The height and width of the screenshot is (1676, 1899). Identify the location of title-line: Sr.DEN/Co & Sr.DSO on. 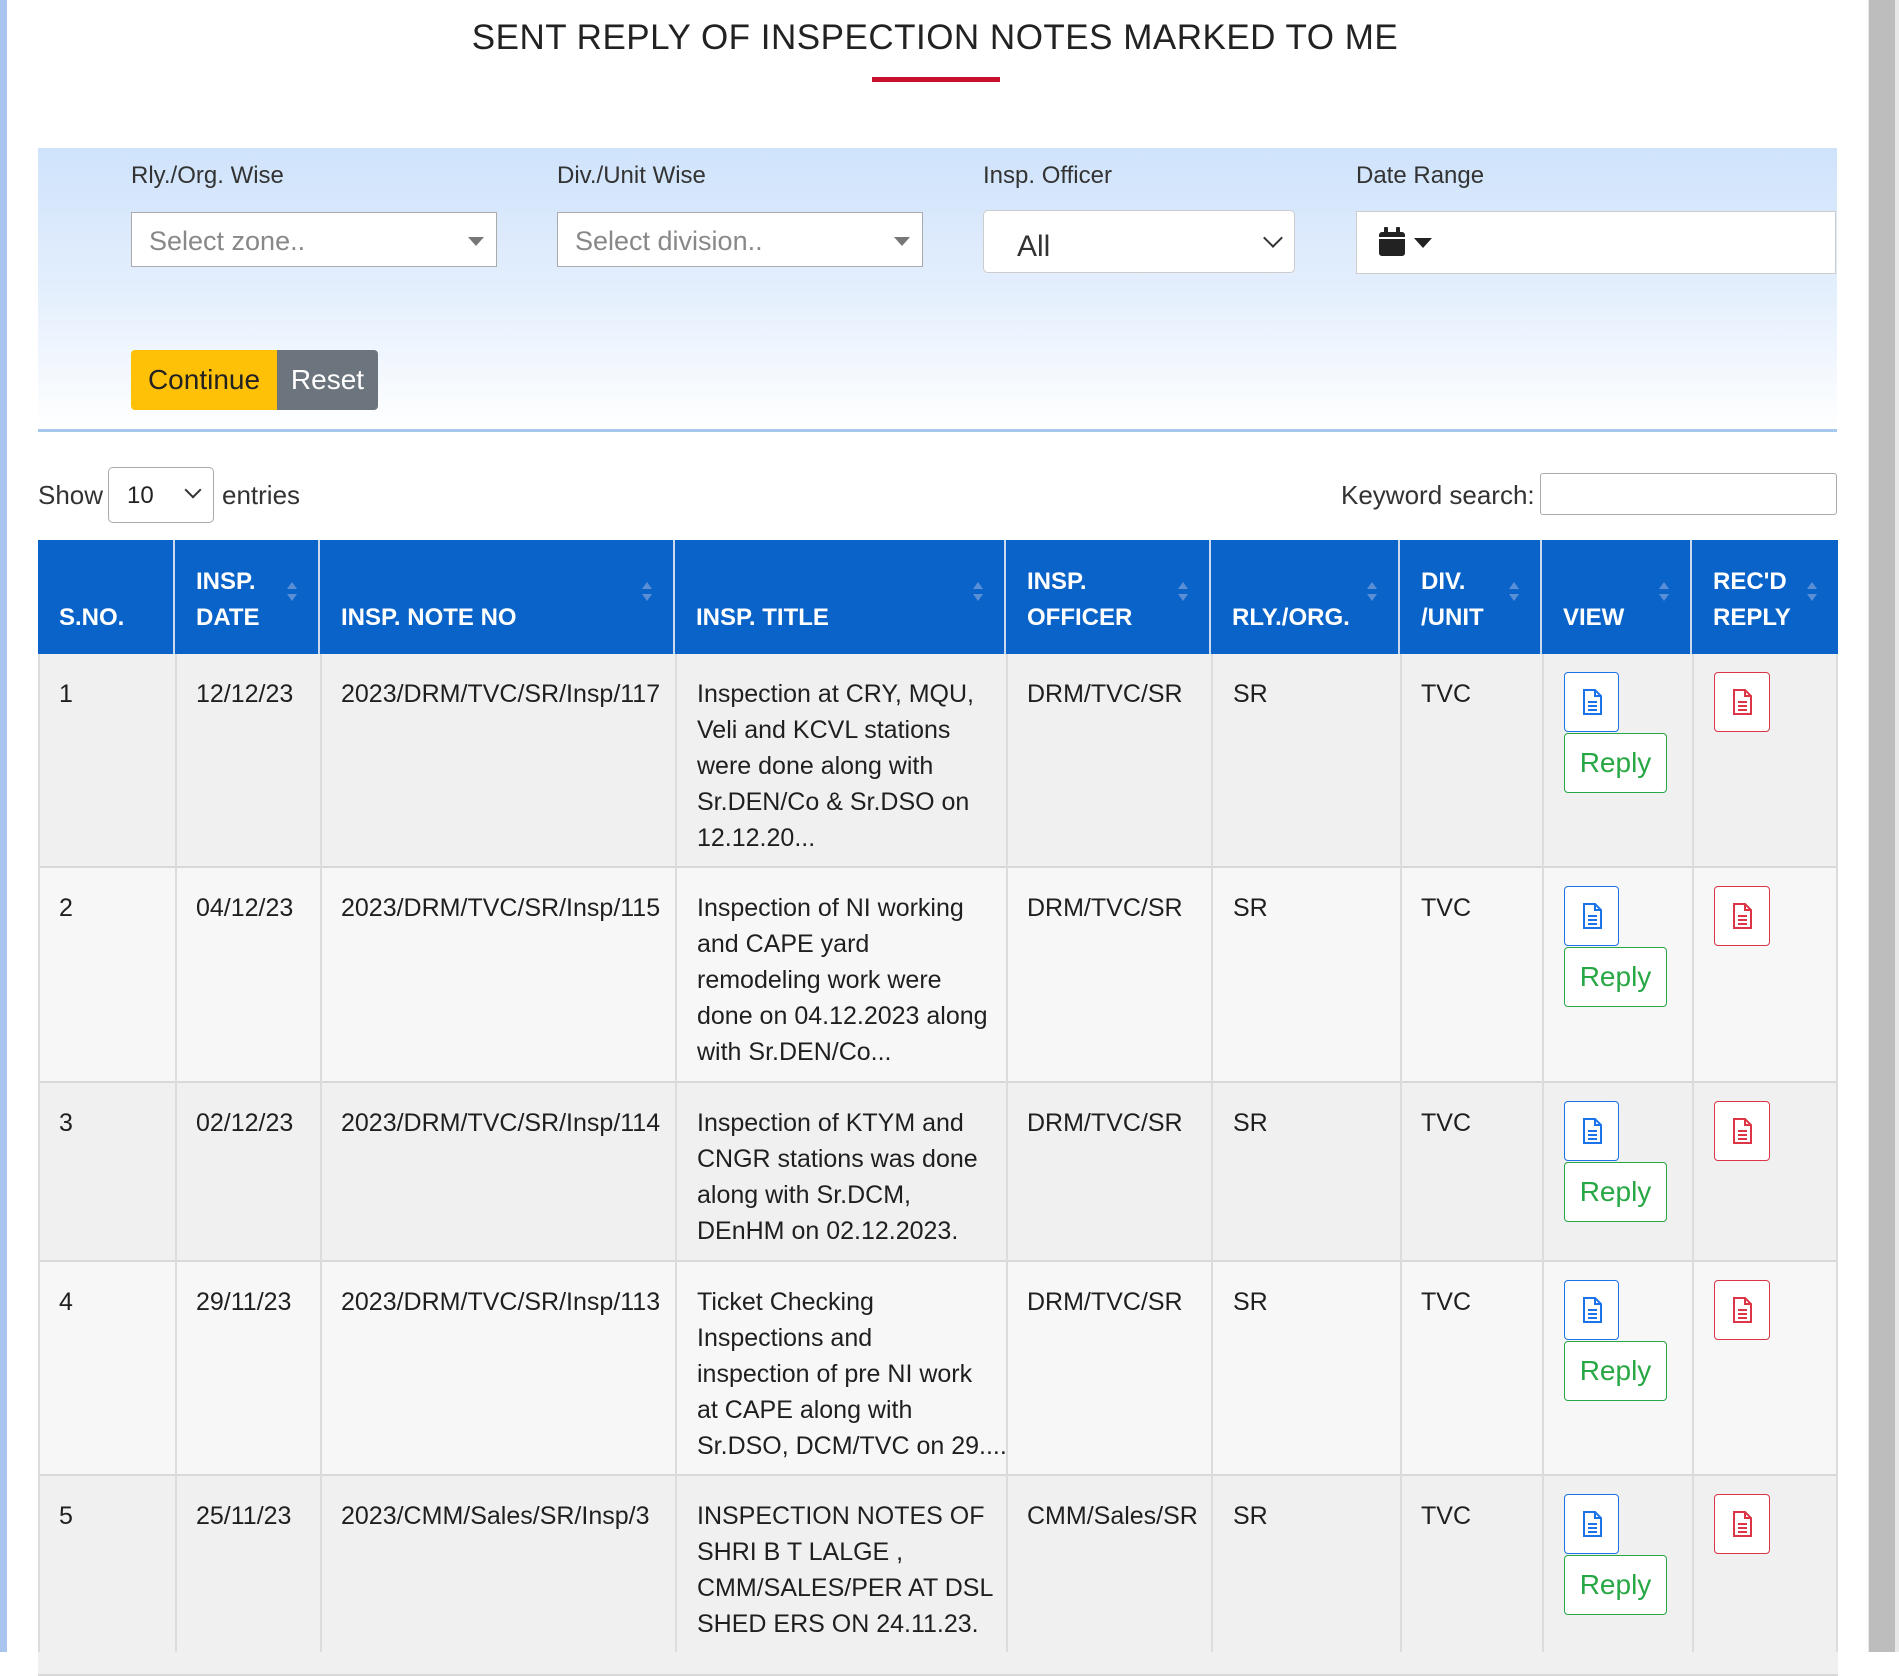
(833, 802).